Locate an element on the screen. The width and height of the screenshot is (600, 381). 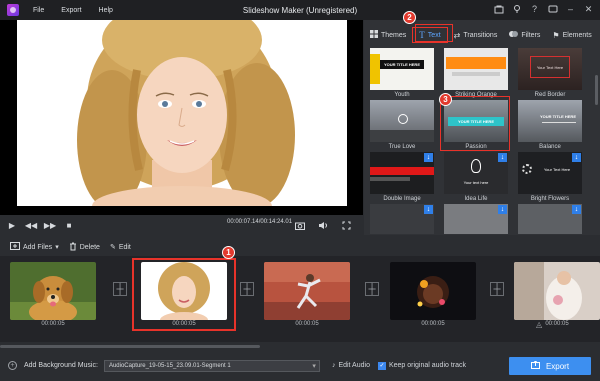
tab-elements: ⚑ Elements is located at coordinates (571, 35).